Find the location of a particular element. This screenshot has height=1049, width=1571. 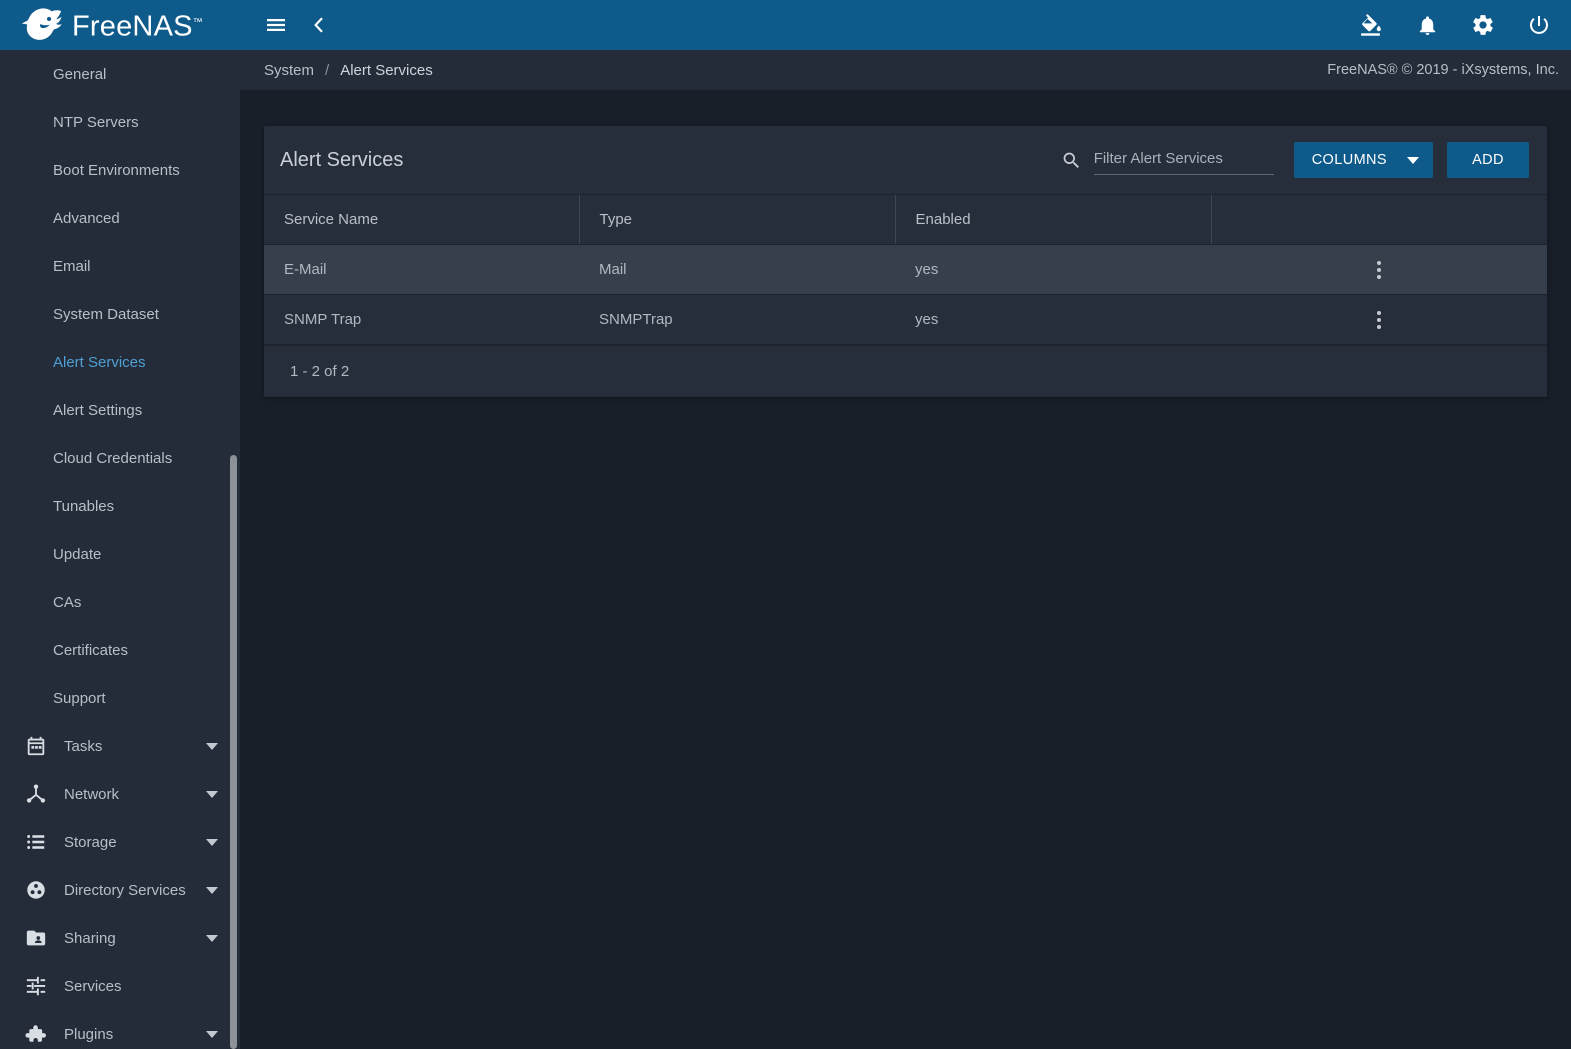

sidebar-item-label: Plugins is located at coordinates (89, 1034).